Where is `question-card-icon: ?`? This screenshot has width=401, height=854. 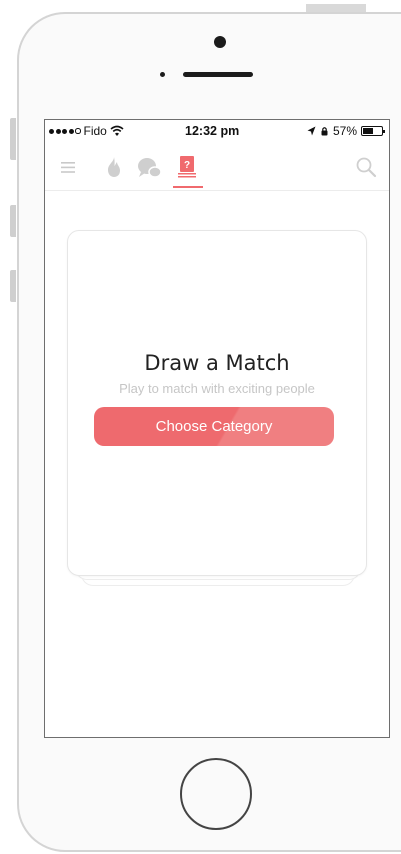
question-card-icon: ? is located at coordinates (187, 167).